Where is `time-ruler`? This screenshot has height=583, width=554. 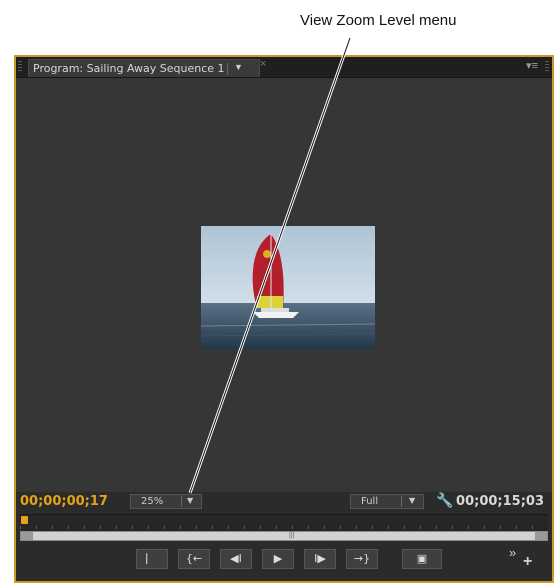
time-ruler is located at coordinates (284, 522).